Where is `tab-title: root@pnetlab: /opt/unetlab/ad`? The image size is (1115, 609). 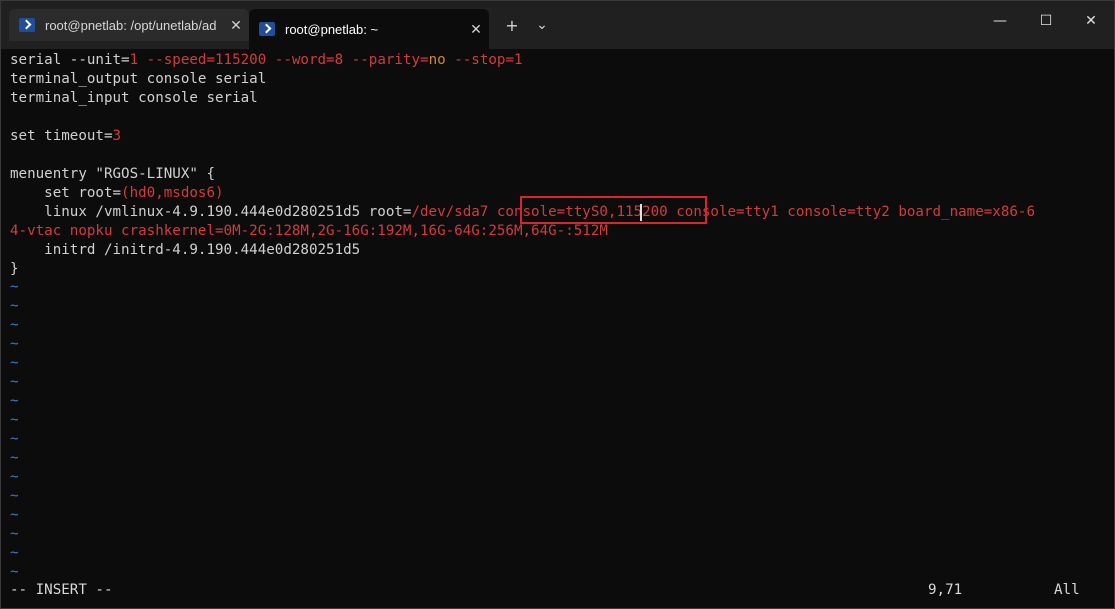
tab-title: root@pnetlab: /opt/unetlab/ad is located at coordinates (131, 25).